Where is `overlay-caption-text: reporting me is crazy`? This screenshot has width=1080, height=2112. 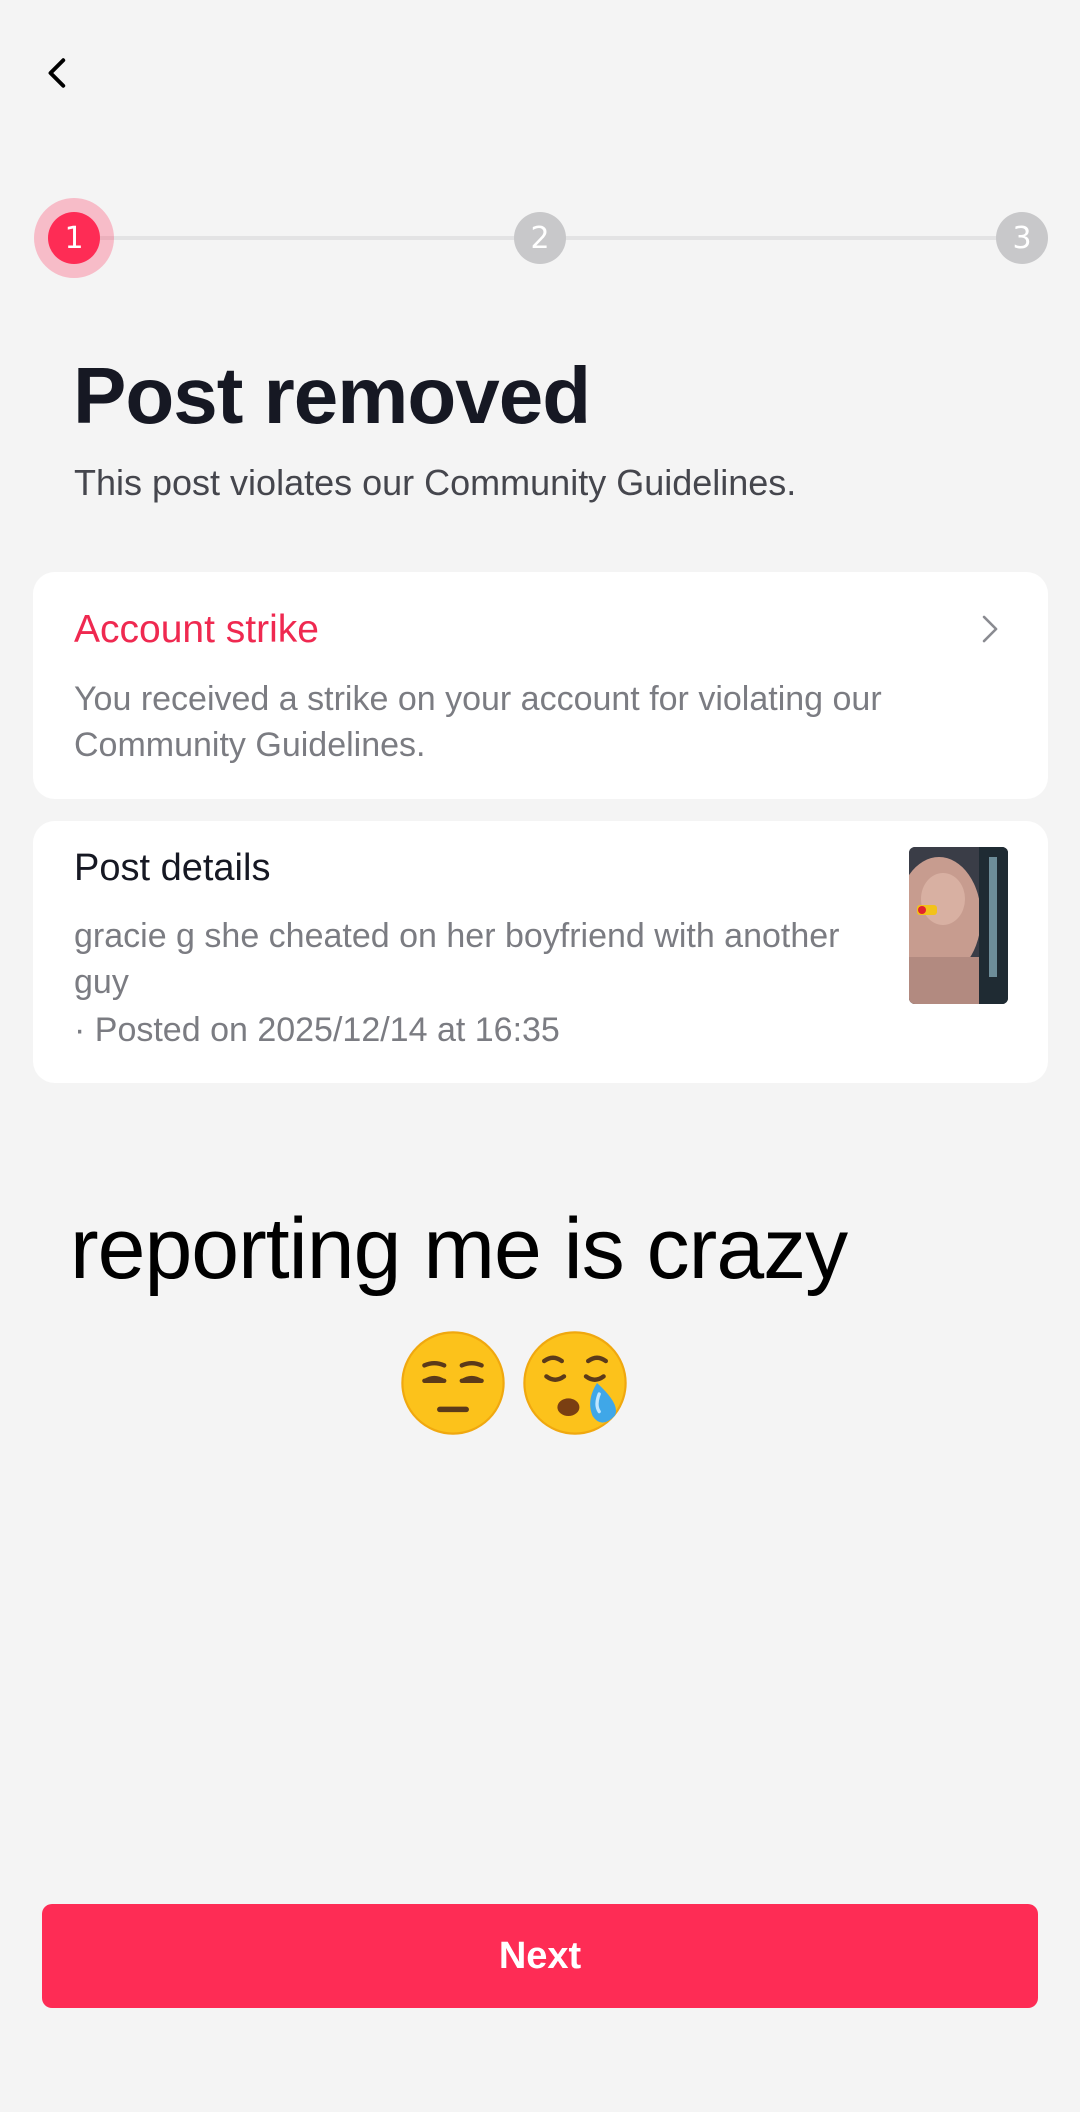
overlay-caption-text: reporting me is crazy is located at coordinates (459, 1249).